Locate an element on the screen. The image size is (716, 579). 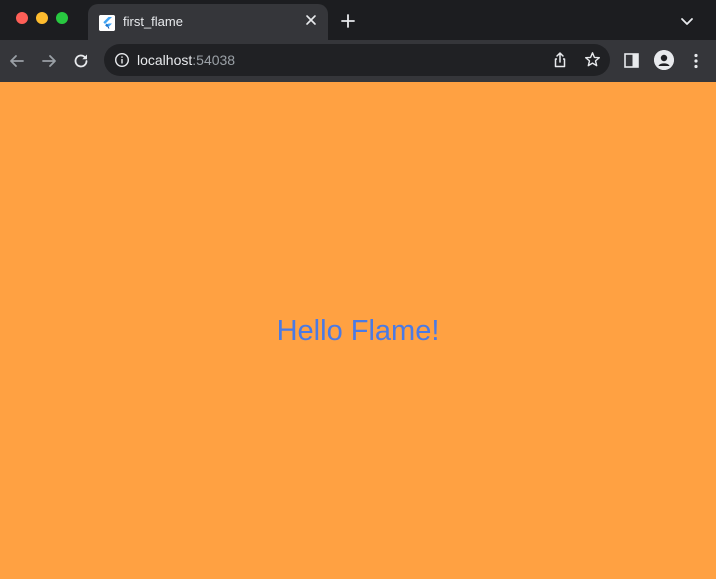
share-icon is located at coordinates (560, 60).